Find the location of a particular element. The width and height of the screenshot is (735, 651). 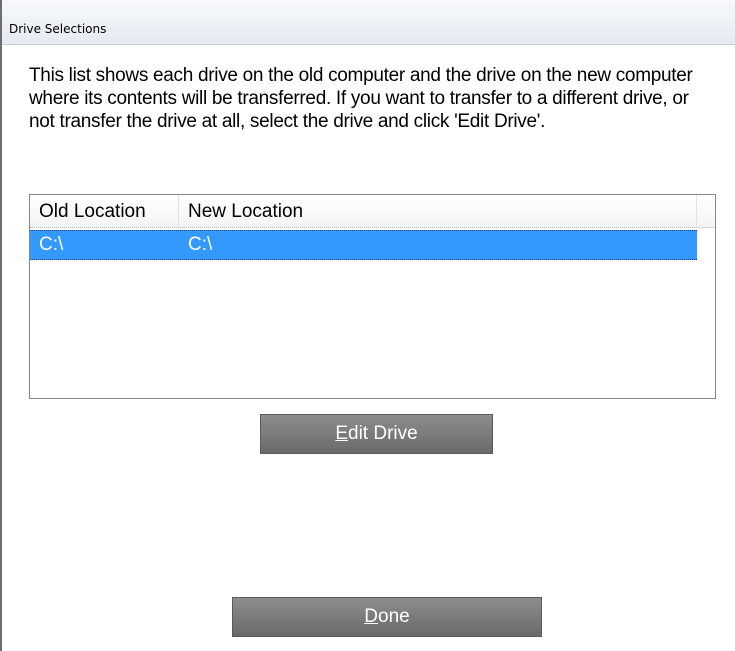

window-border is located at coordinates (1, 325).